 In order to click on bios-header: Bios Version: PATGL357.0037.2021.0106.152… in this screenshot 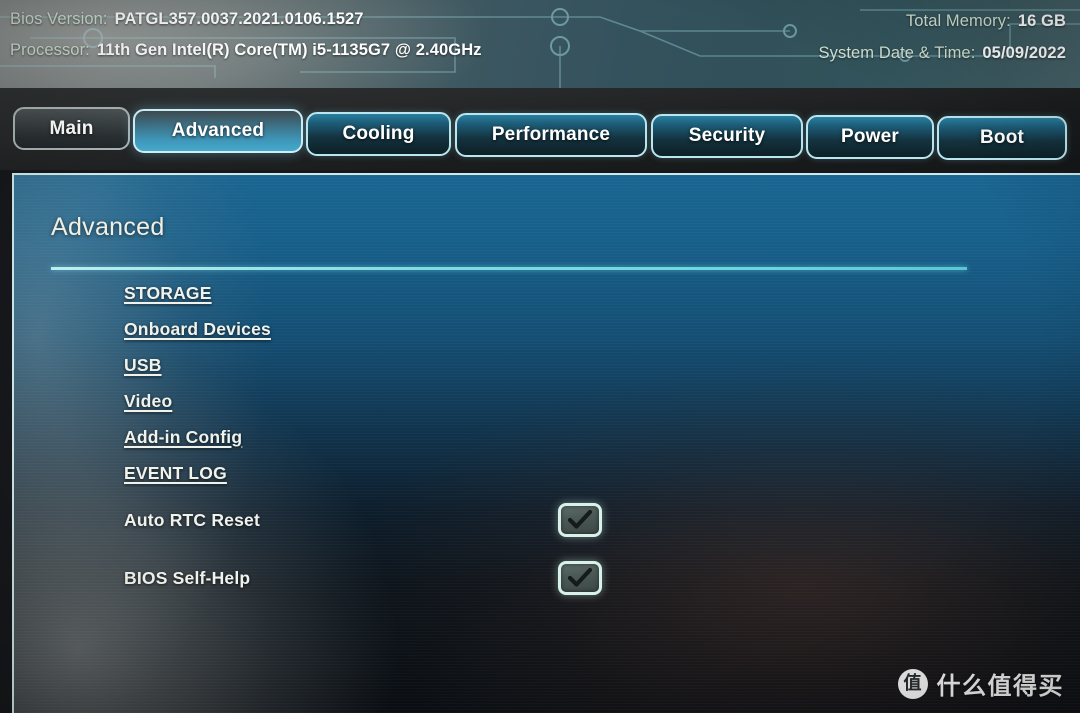, I will do `click(540, 44)`.